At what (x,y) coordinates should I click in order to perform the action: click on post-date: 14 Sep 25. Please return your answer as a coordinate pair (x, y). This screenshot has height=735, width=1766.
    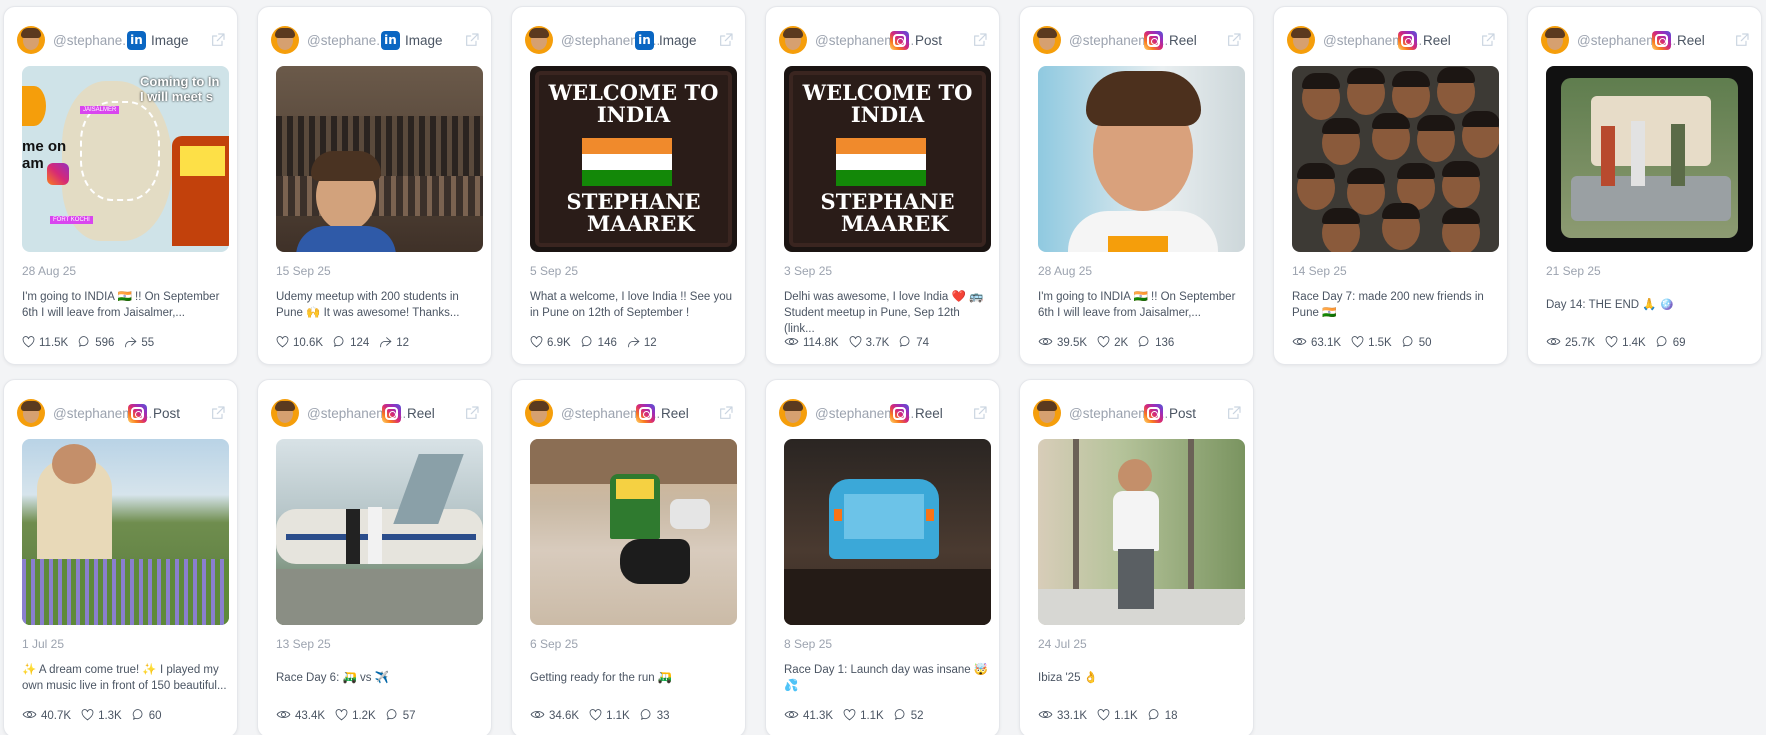
    Looking at the image, I should click on (1319, 271).